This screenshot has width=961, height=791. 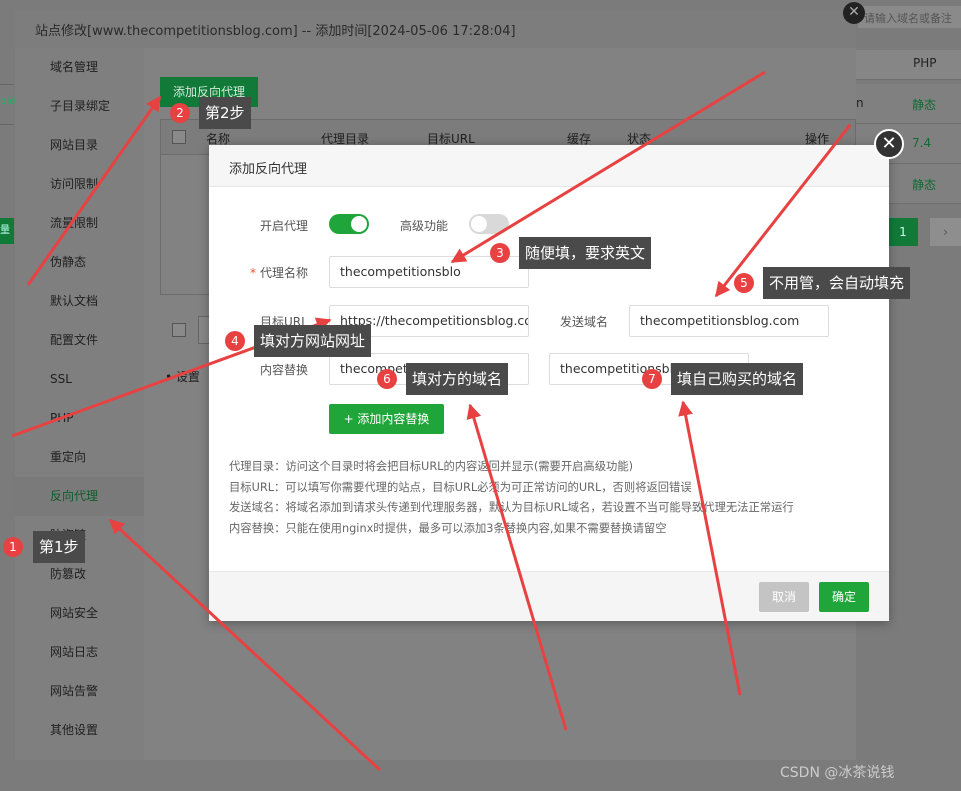 I want to click on confirm-button: 确定, so click(x=844, y=597).